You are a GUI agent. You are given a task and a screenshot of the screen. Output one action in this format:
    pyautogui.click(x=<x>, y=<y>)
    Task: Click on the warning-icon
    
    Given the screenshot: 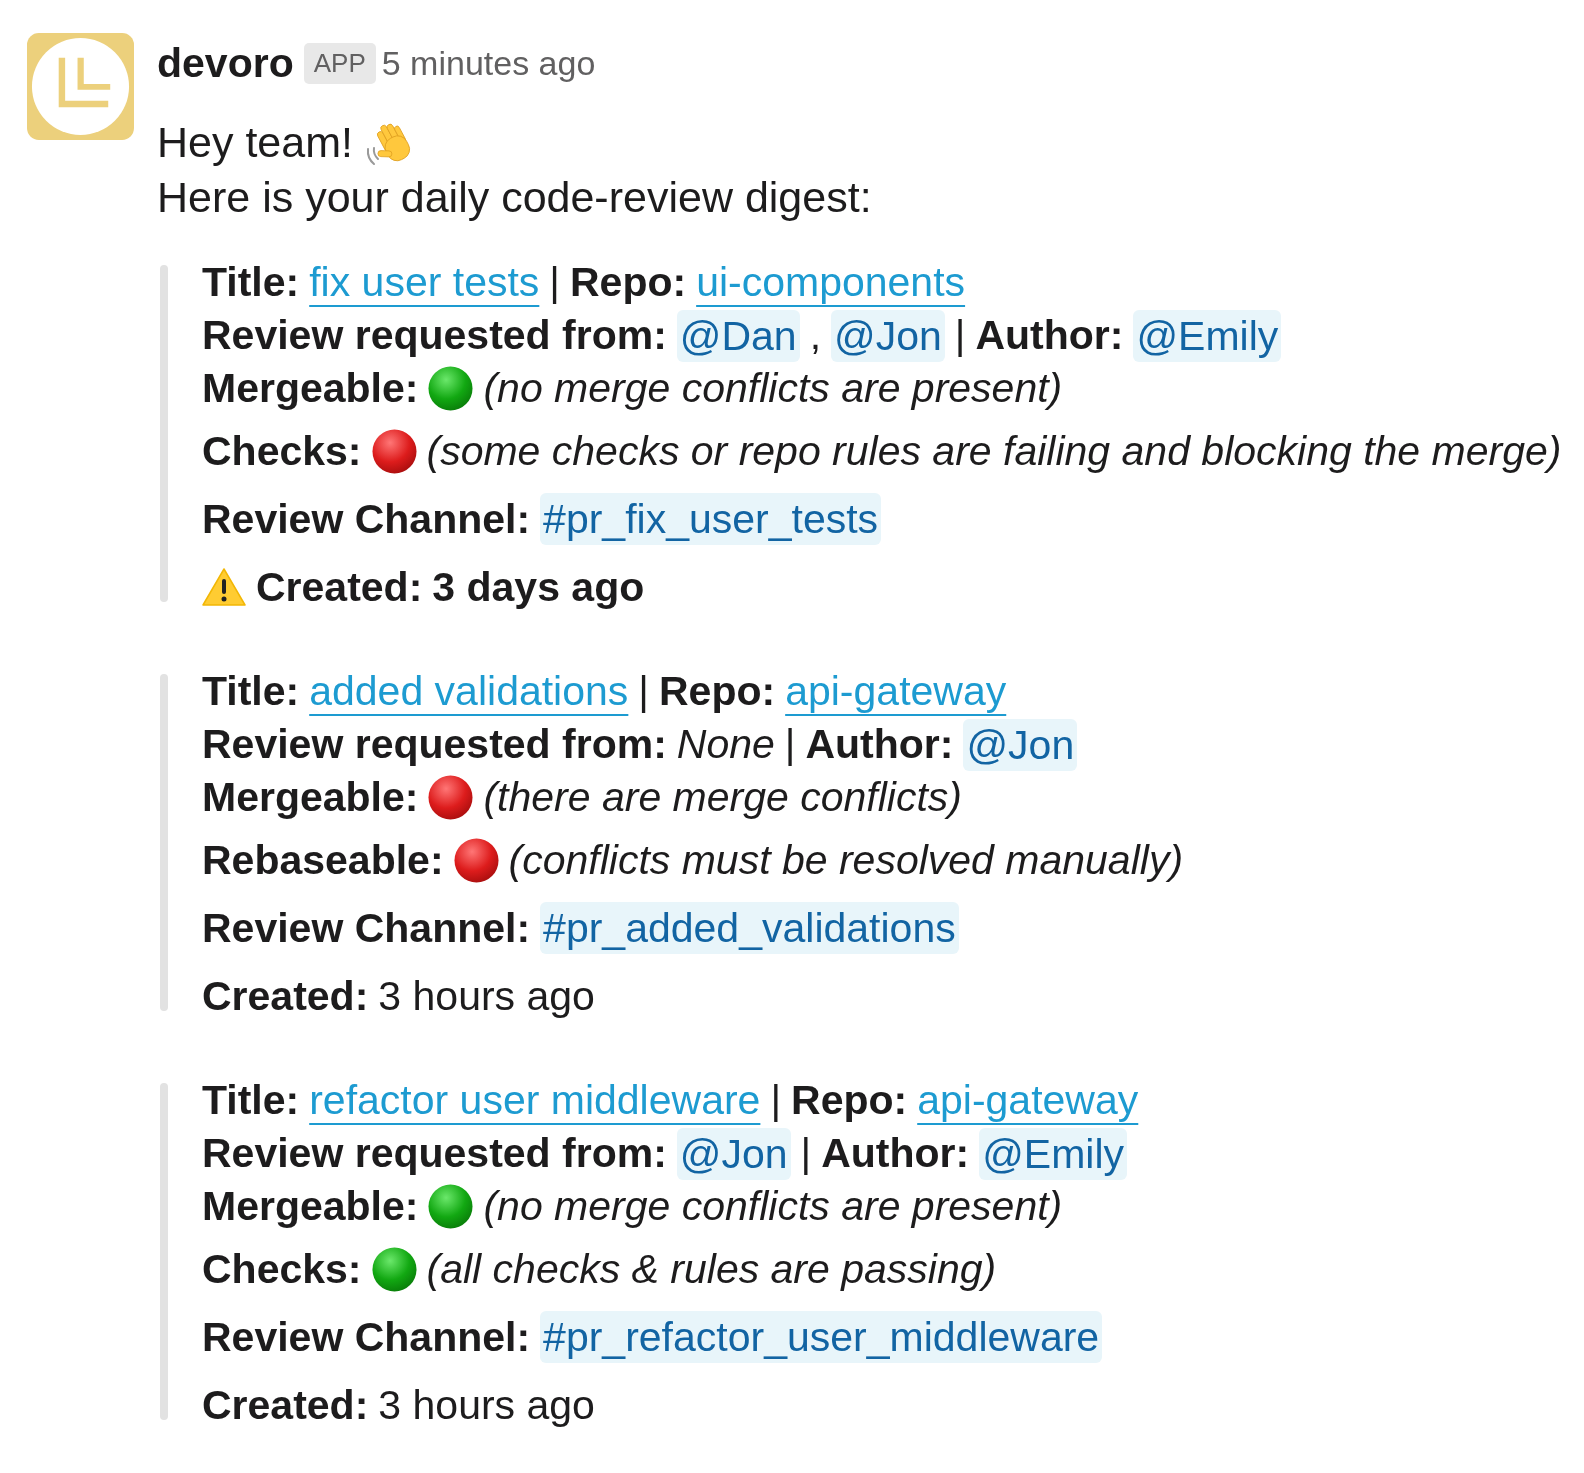 What is the action you would take?
    pyautogui.click(x=224, y=587)
    